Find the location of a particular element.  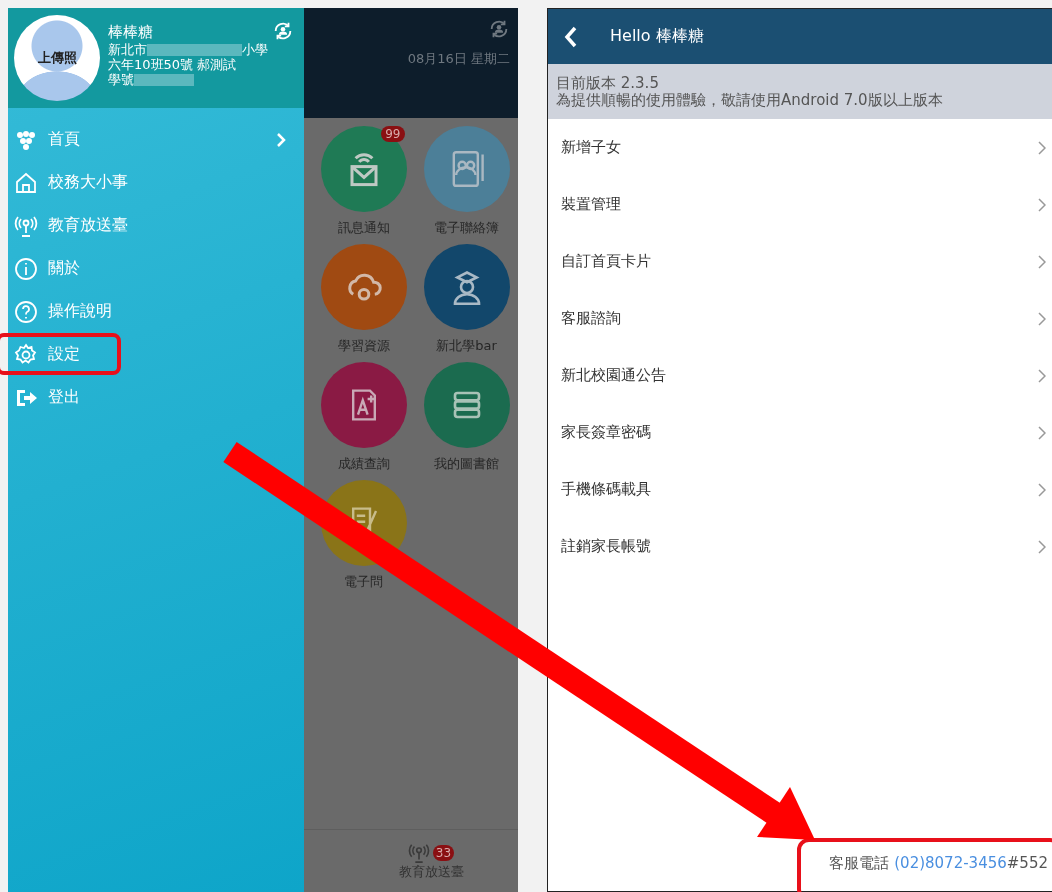

date-text: 08月16日 星期二 is located at coordinates (458, 59).